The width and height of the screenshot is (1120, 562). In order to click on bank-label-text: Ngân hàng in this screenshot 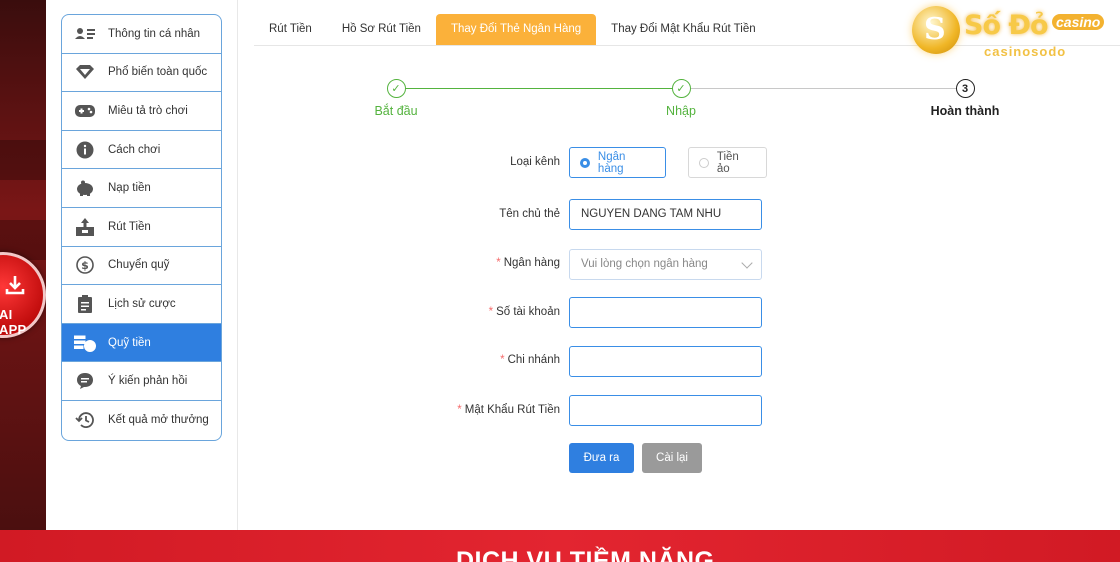, I will do `click(531, 263)`.